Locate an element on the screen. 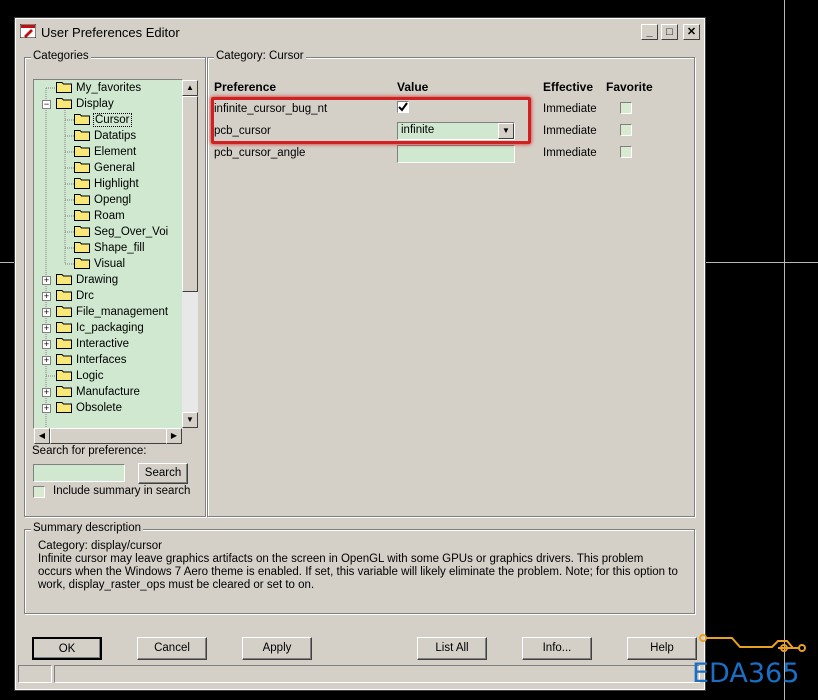 The image size is (818, 700). pref-name-pcb-cursor-angle: pcb_cursor_angle is located at coordinates (260, 153).